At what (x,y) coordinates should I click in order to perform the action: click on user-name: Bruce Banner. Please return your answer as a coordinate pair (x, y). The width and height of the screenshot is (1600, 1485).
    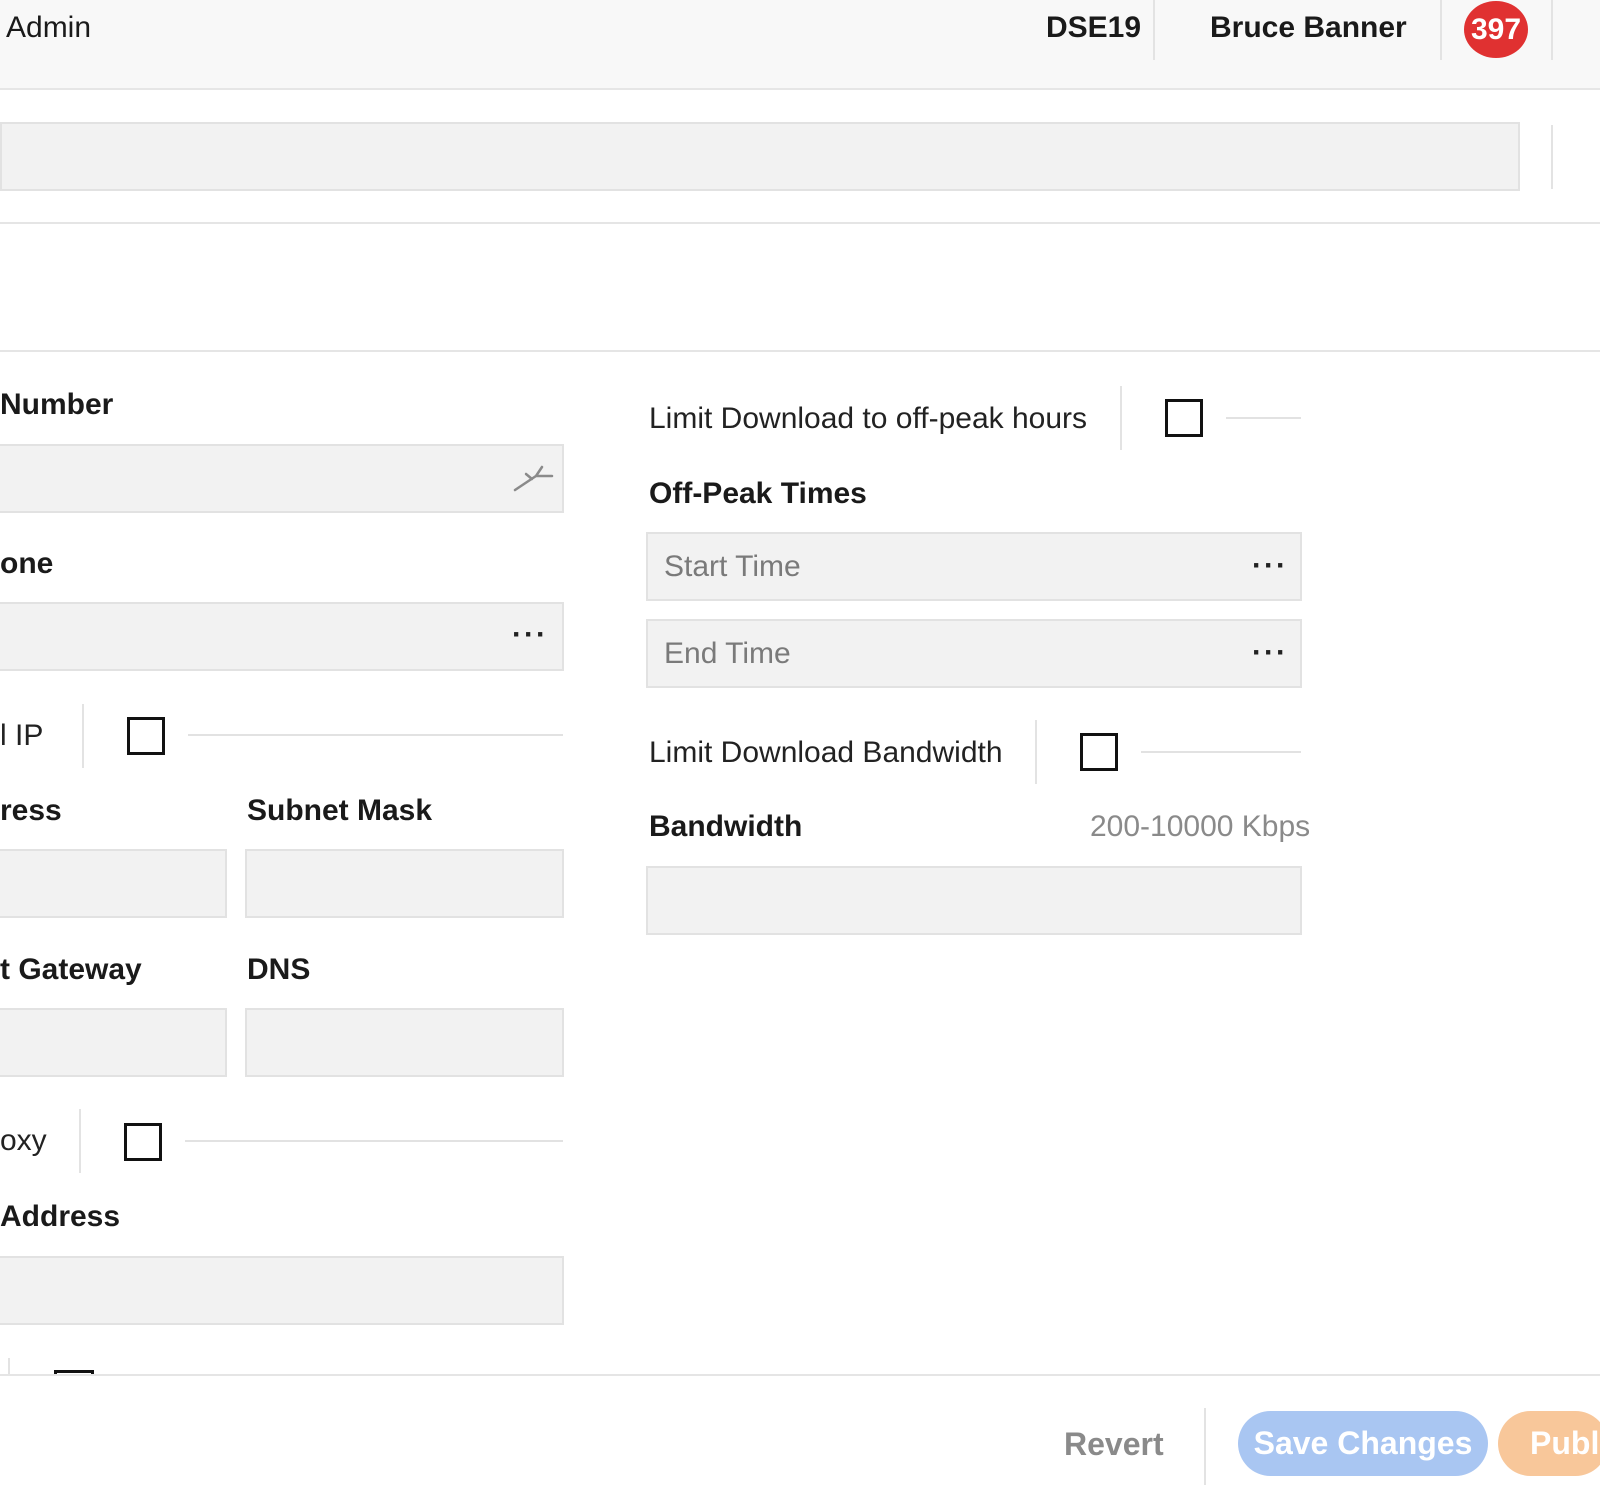
    Looking at the image, I should click on (1308, 28).